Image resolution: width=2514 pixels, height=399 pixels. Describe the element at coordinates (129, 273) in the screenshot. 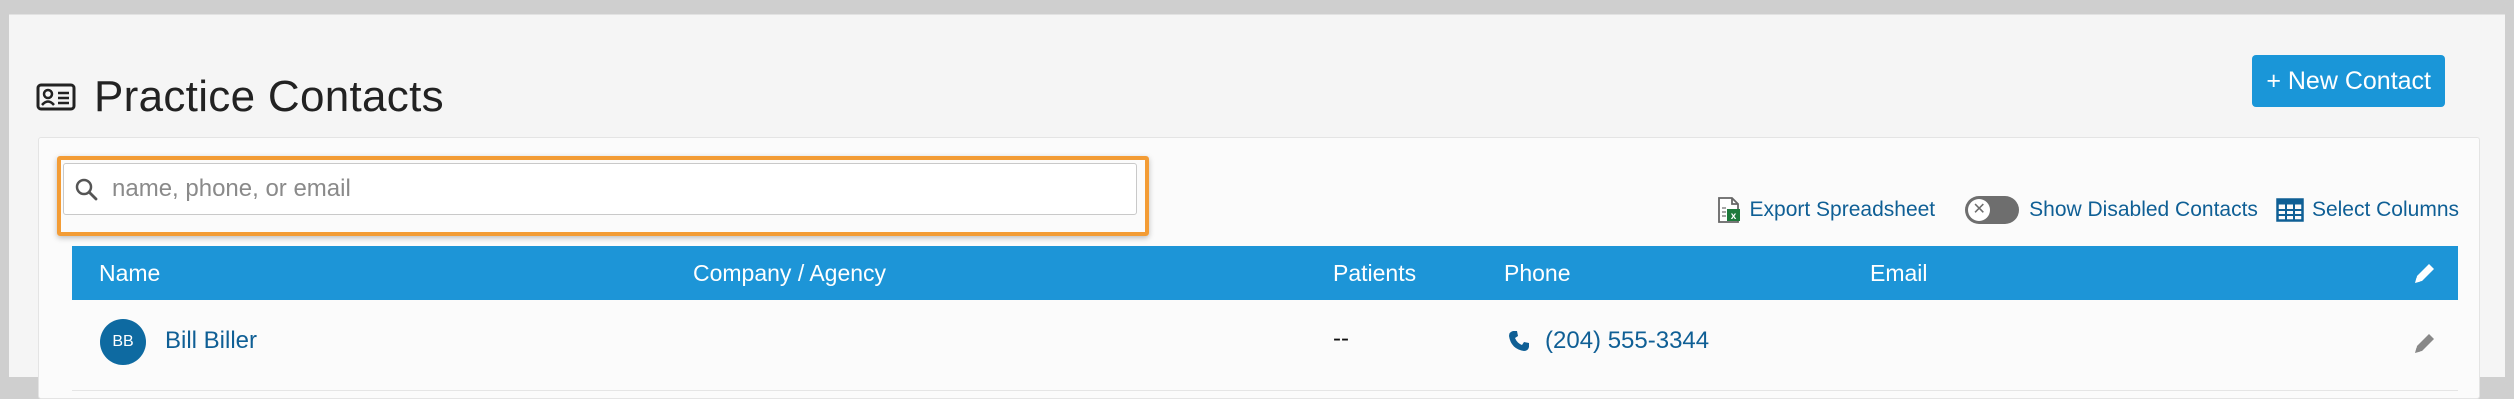

I see `column-header-name: Name` at that location.